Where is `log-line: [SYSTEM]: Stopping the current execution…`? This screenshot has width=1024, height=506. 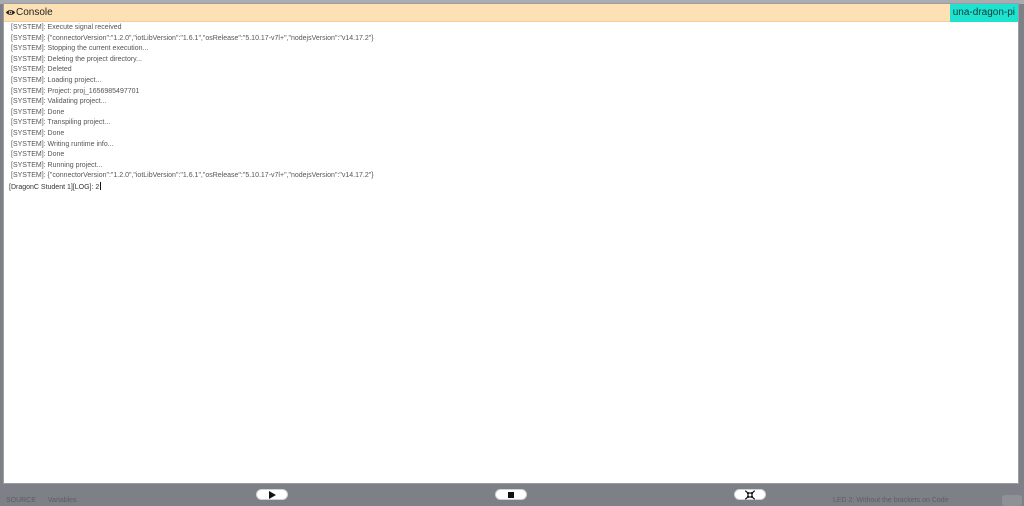
log-line: [SYSTEM]: Stopping the current execution… is located at coordinates (80, 49).